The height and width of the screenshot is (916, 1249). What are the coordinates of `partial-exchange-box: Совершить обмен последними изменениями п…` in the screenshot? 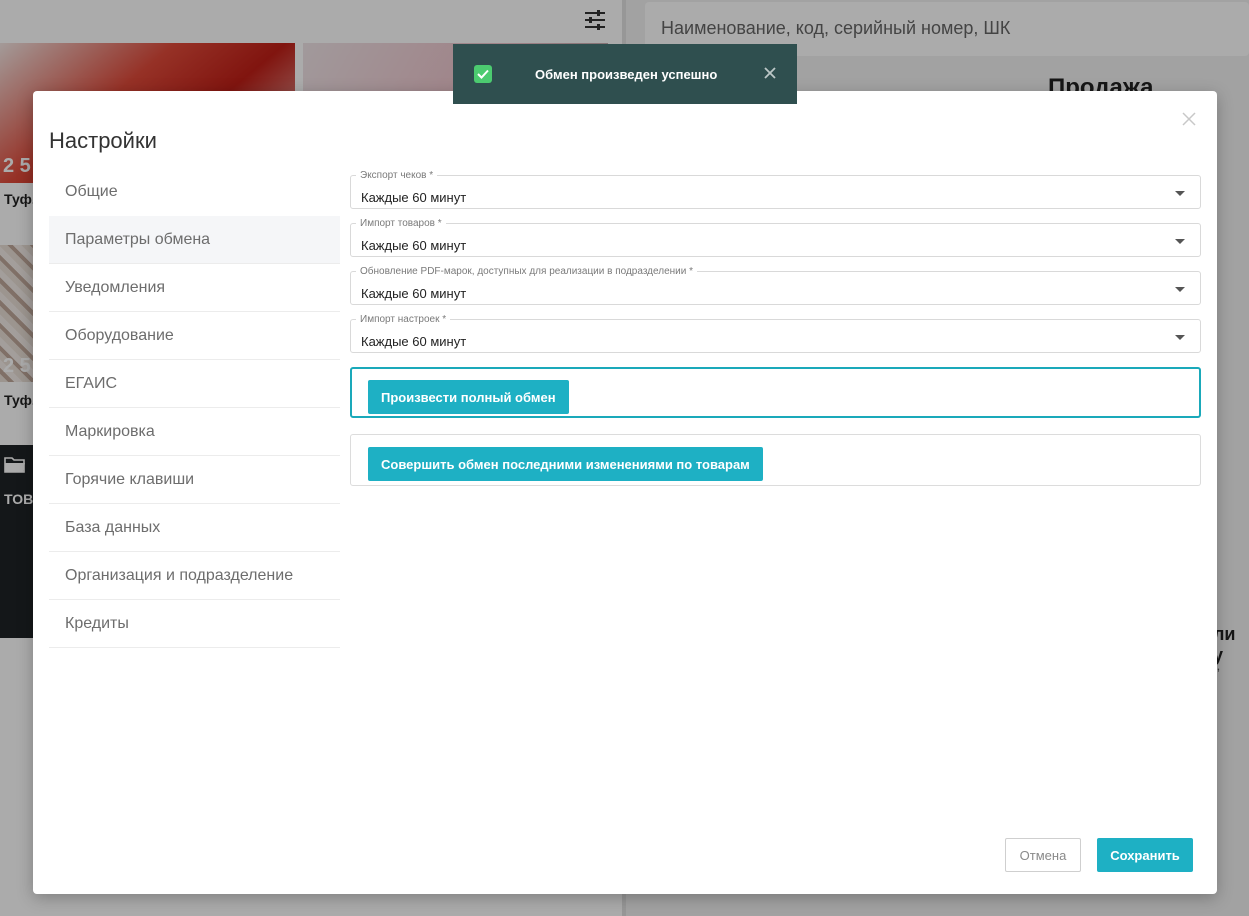 It's located at (775, 460).